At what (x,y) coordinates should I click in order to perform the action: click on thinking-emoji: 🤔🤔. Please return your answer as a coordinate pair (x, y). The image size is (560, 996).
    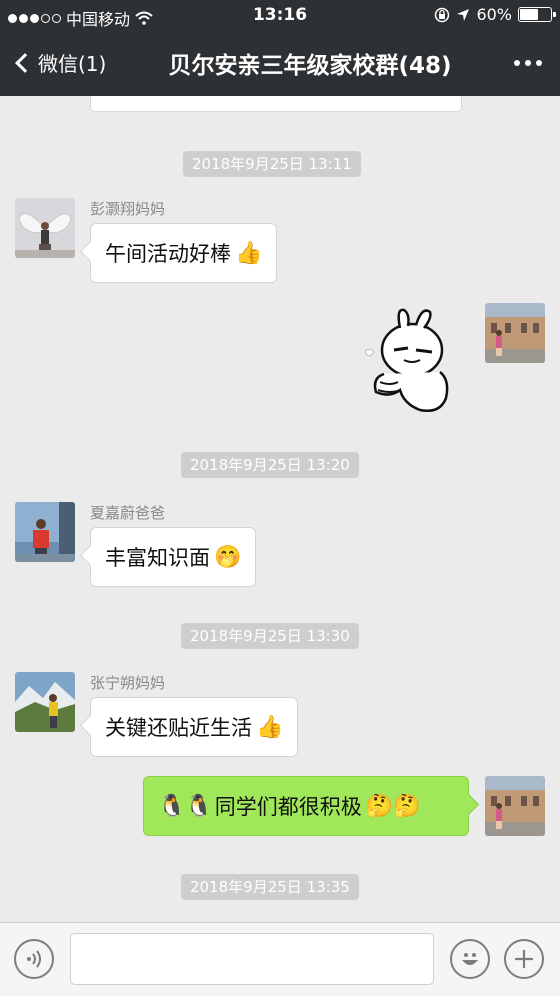
    Looking at the image, I should click on (393, 806).